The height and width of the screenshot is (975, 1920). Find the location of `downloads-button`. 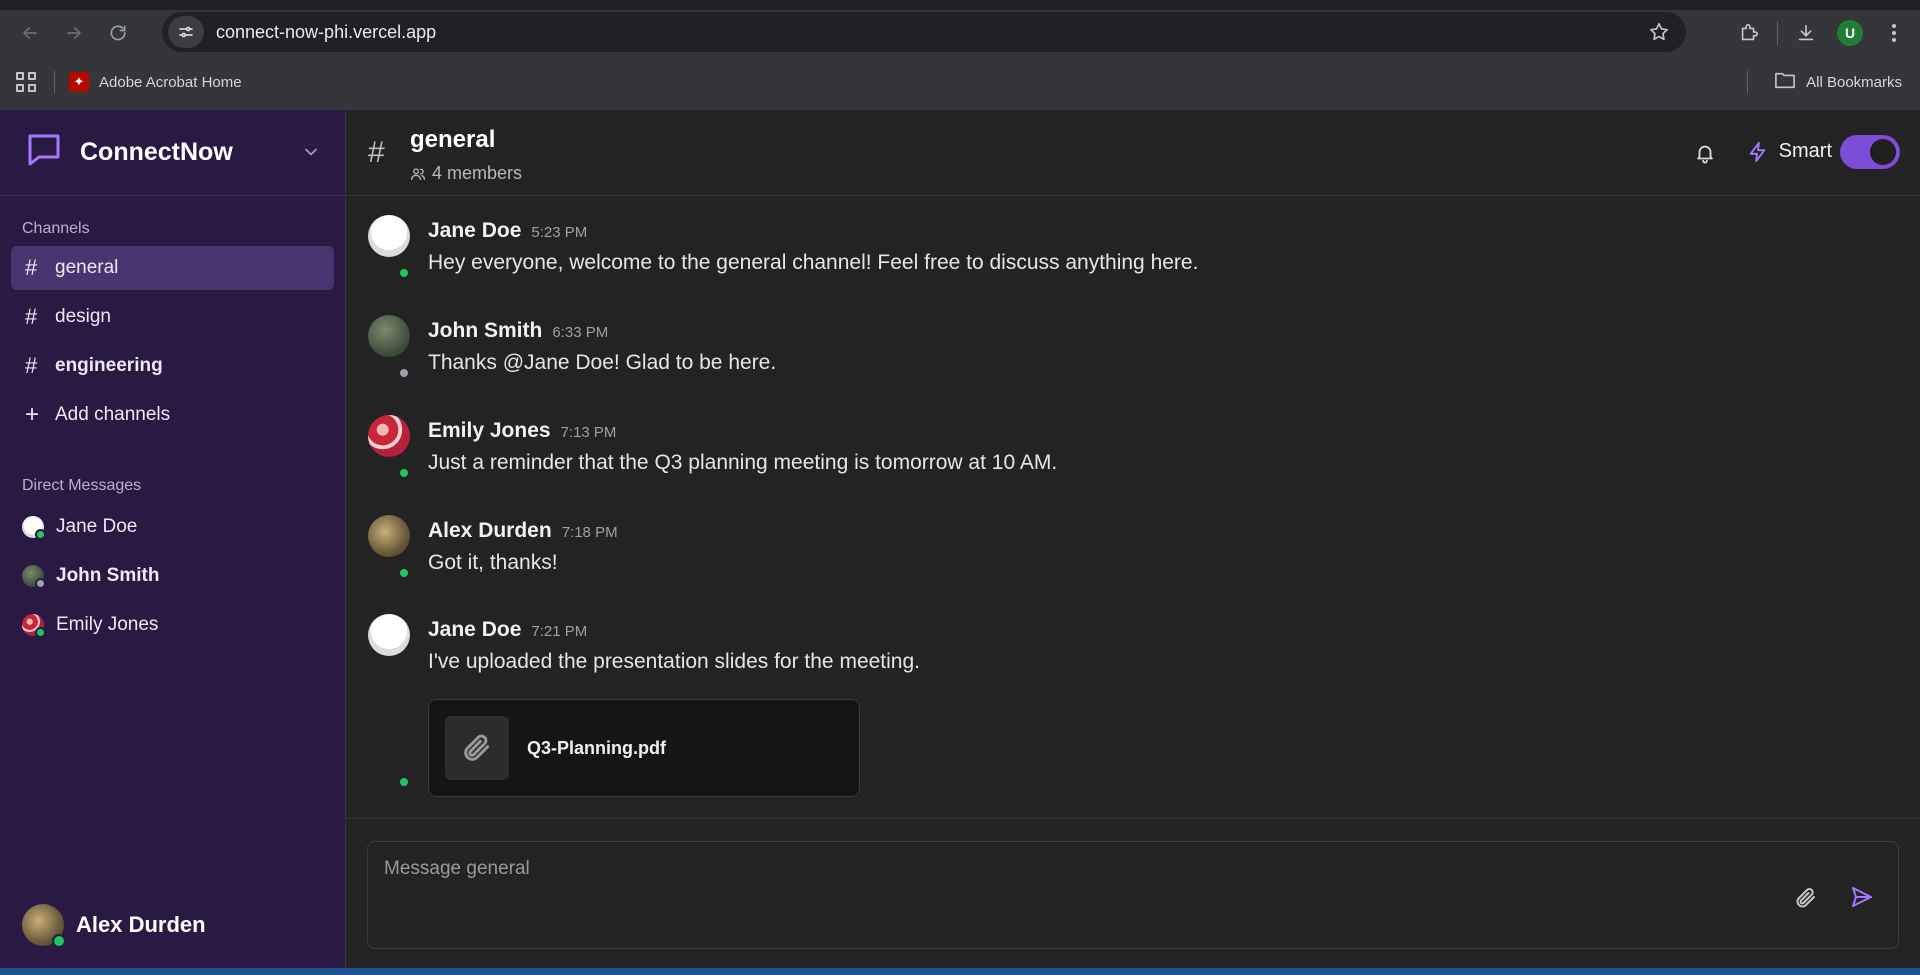

downloads-button is located at coordinates (1806, 33).